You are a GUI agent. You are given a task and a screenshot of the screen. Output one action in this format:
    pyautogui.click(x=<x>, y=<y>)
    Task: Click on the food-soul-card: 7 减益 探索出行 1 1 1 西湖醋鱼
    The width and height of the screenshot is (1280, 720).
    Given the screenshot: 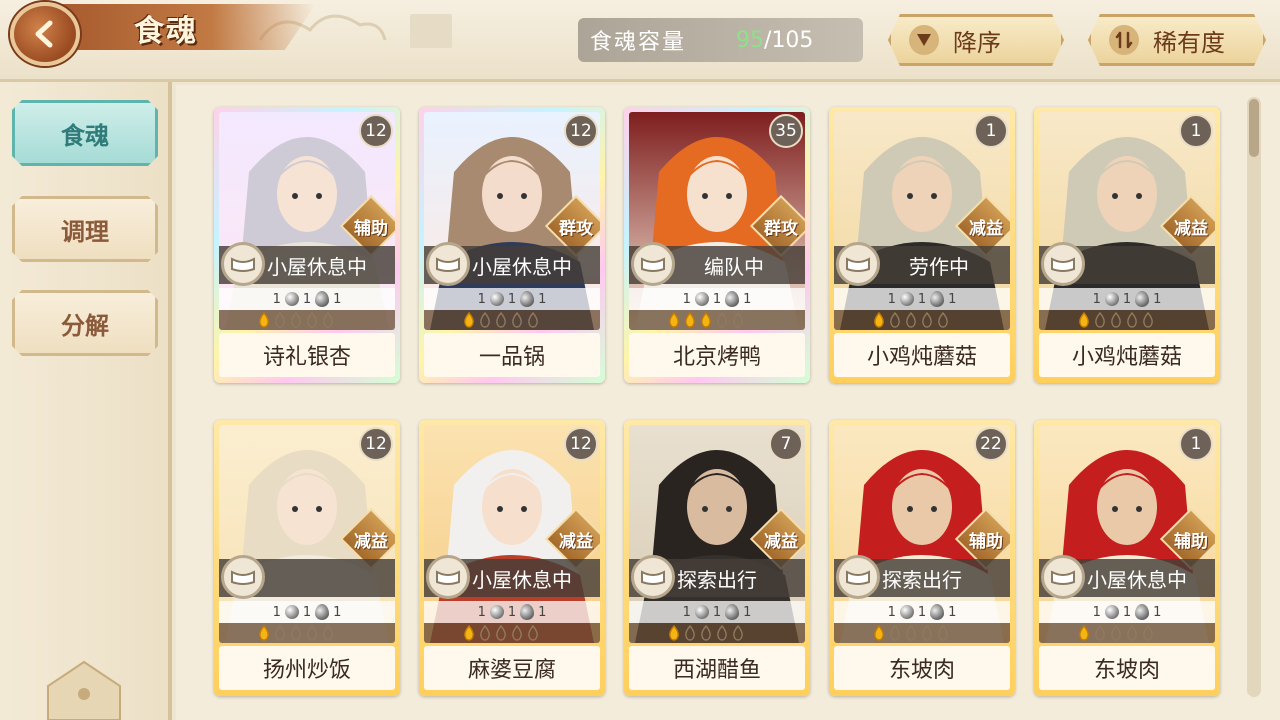 What is the action you would take?
    pyautogui.click(x=717, y=558)
    